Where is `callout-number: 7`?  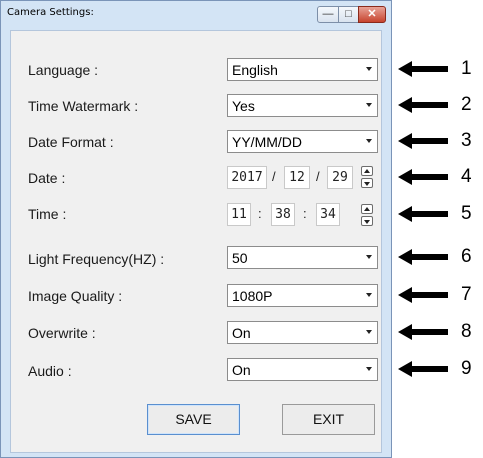
callout-number: 7 is located at coordinates (466, 294).